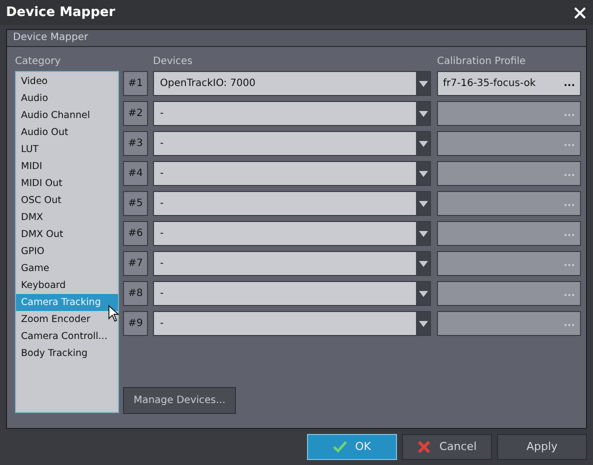 This screenshot has height=465, width=593. I want to click on category-item: DMX, so click(67, 217).